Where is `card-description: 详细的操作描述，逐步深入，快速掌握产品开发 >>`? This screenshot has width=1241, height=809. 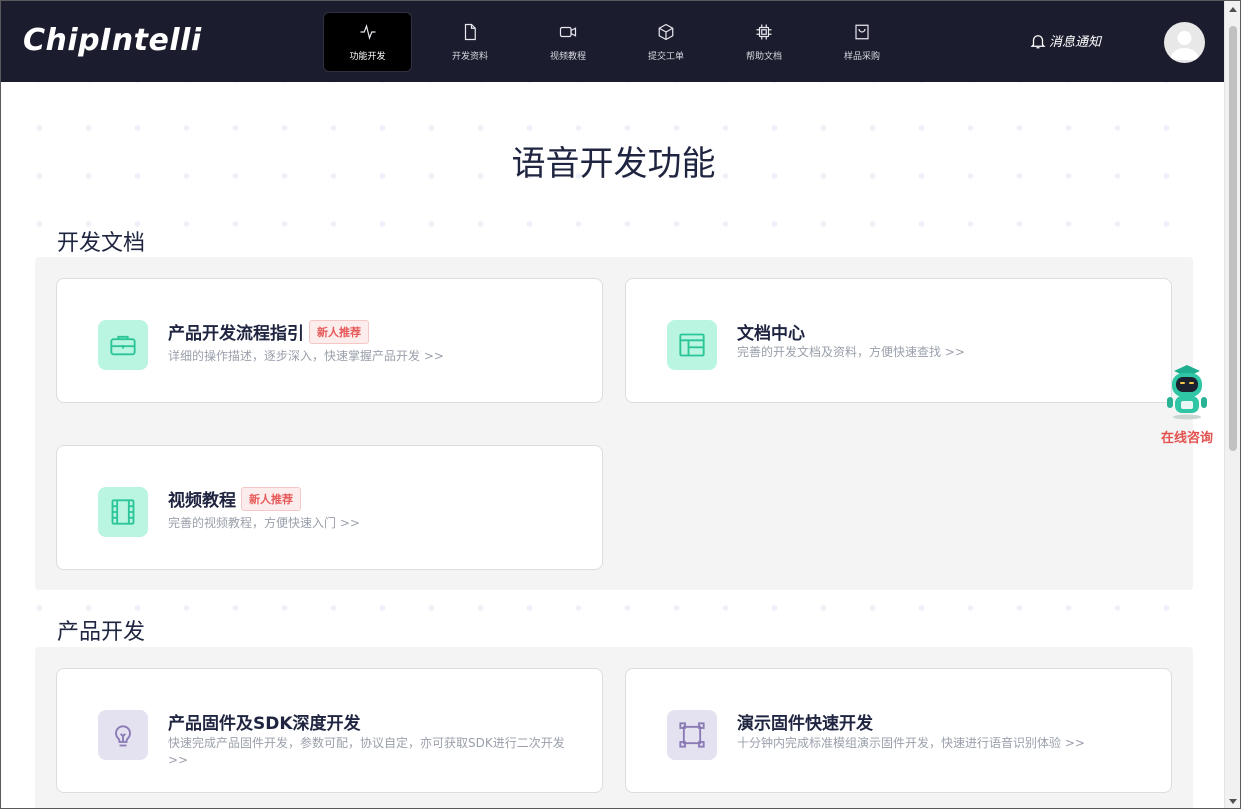 card-description: 详细的操作描述，逐步深入，快速掌握产品开发 >> is located at coordinates (306, 356).